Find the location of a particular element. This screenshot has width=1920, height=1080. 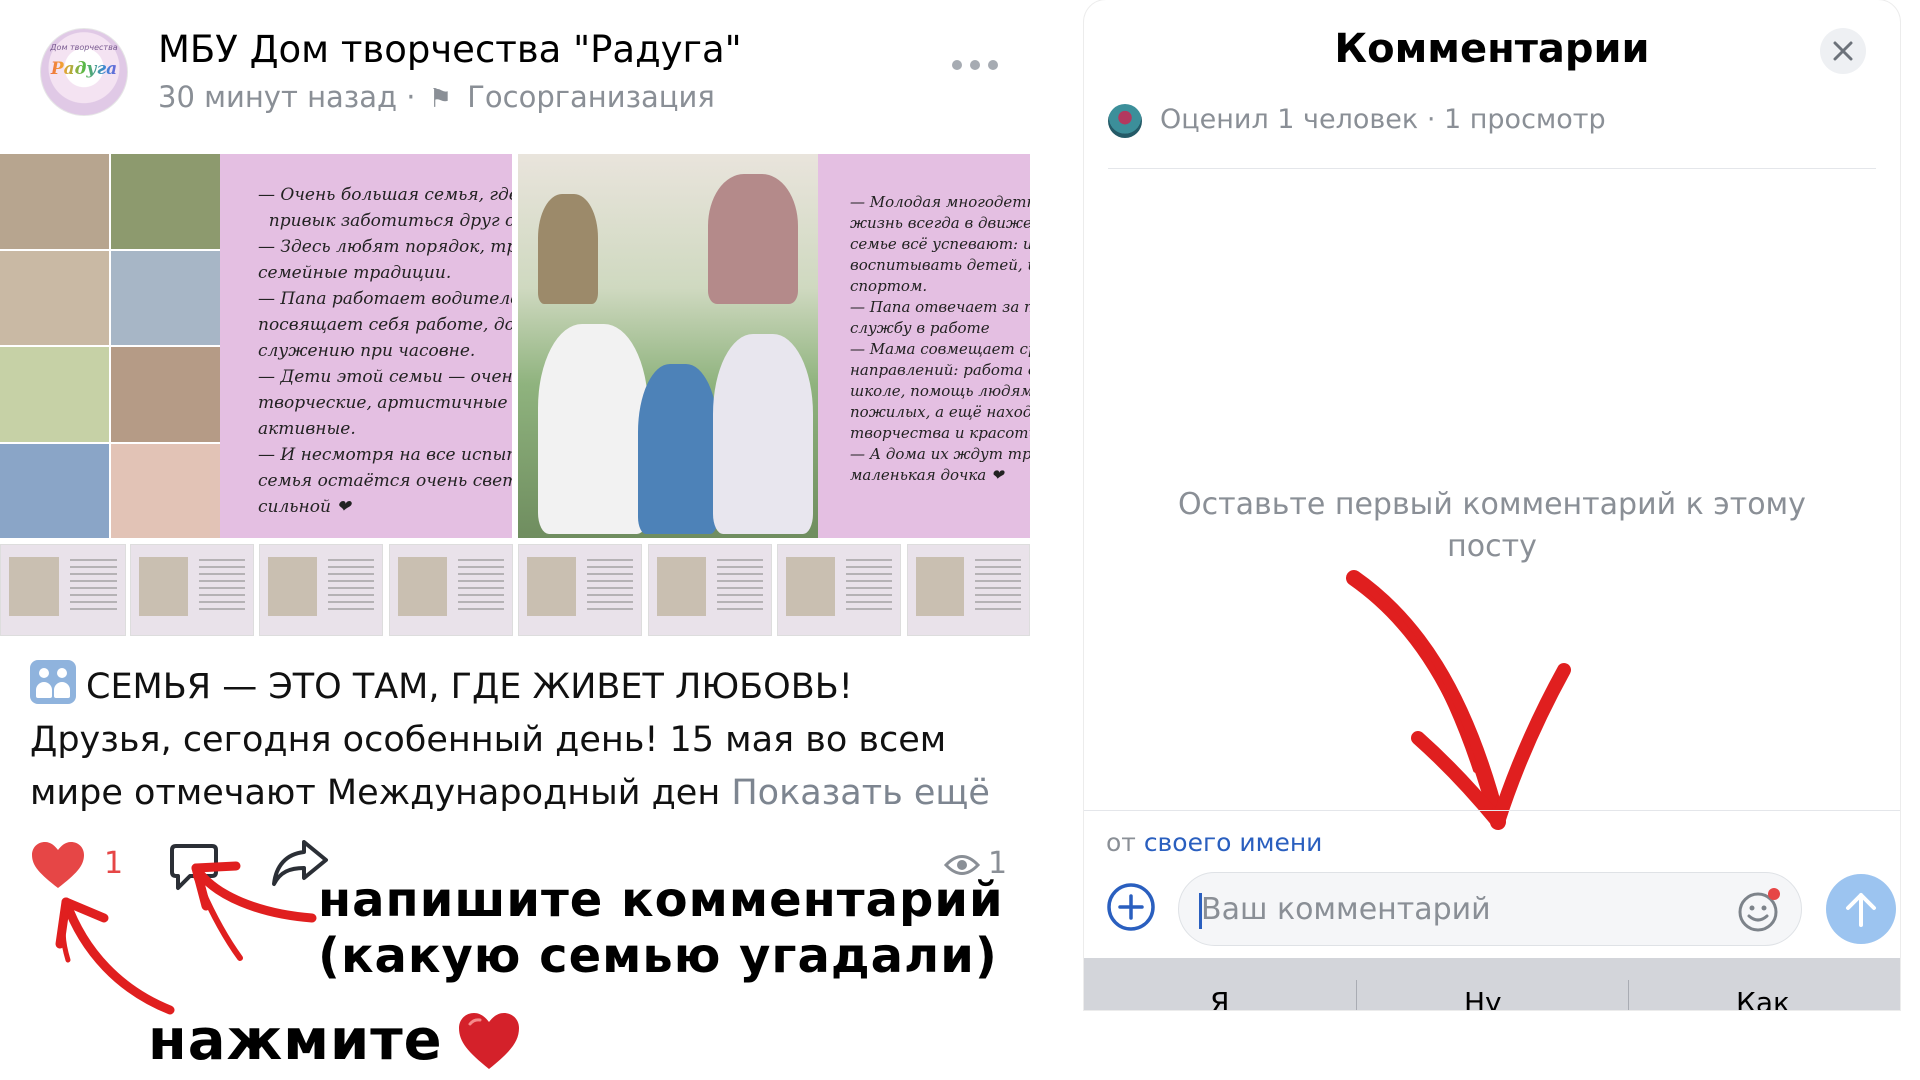

avatar-logo-top: Дом творчества is located at coordinates (84, 47).